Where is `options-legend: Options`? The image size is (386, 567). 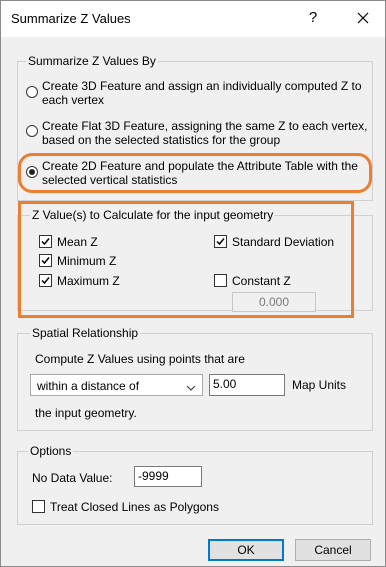 options-legend: Options is located at coordinates (51, 451).